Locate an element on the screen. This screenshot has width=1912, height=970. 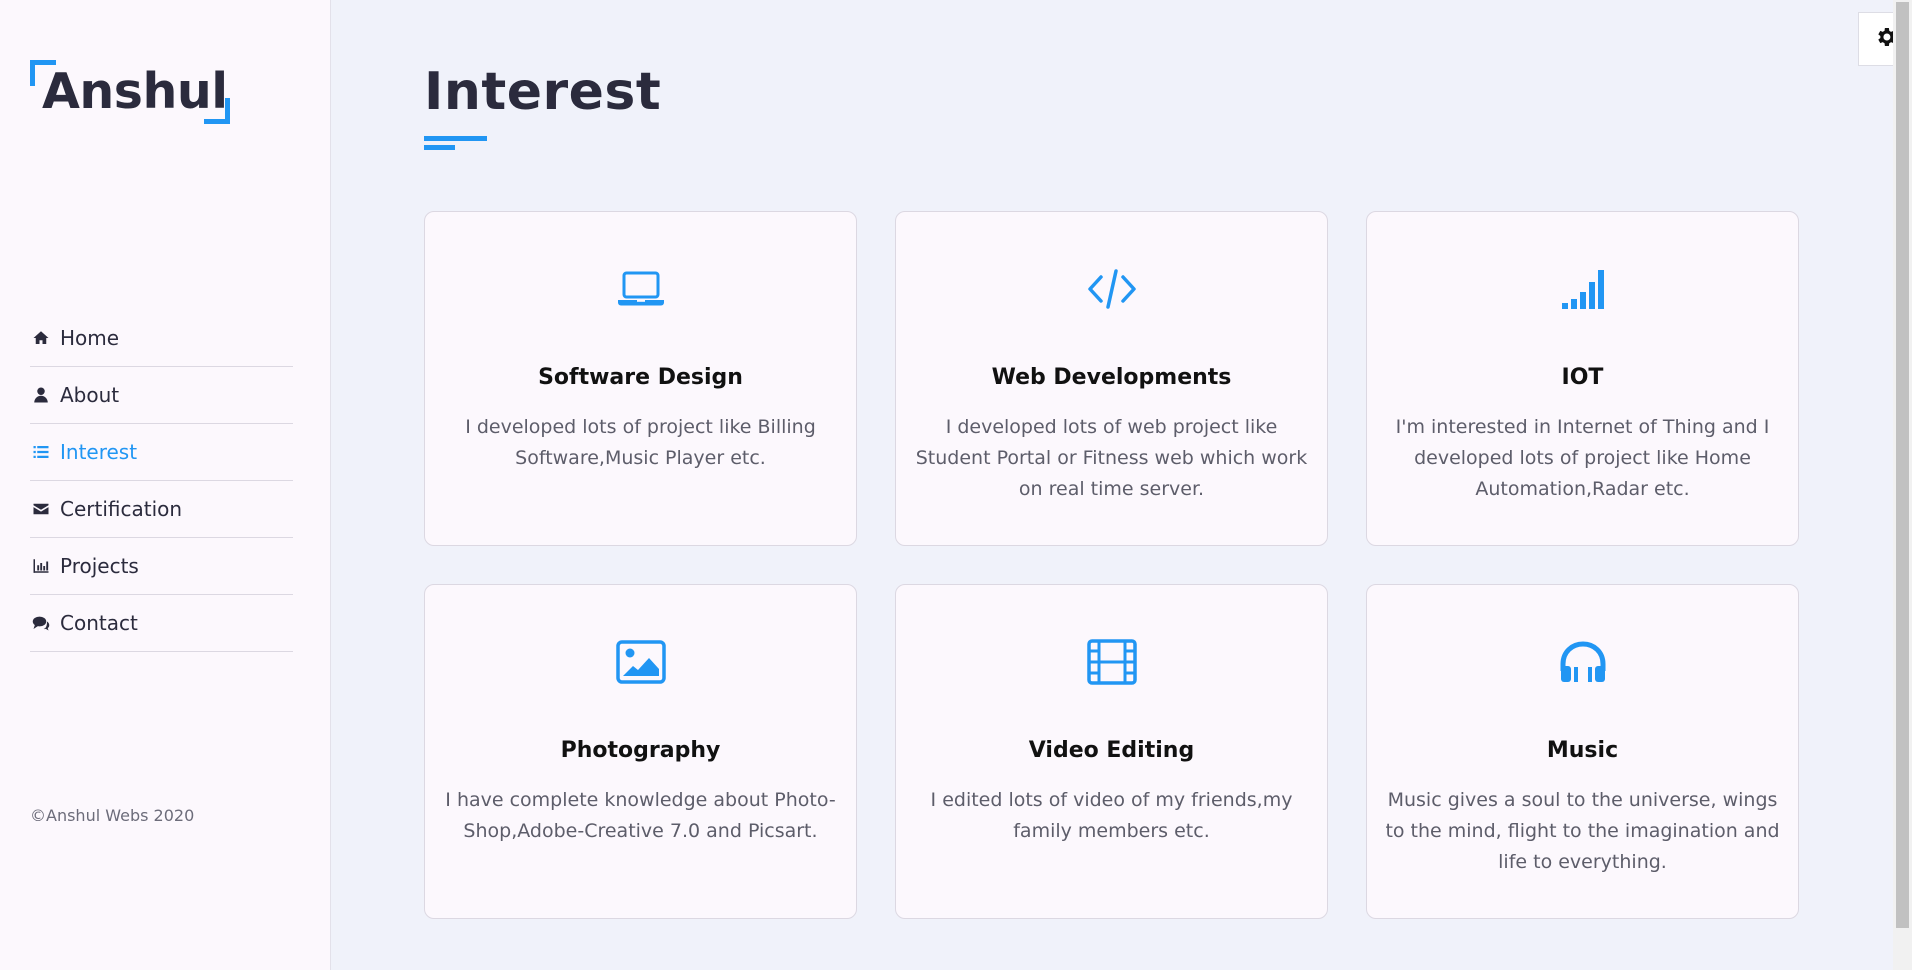
comments-icon is located at coordinates (41, 623).